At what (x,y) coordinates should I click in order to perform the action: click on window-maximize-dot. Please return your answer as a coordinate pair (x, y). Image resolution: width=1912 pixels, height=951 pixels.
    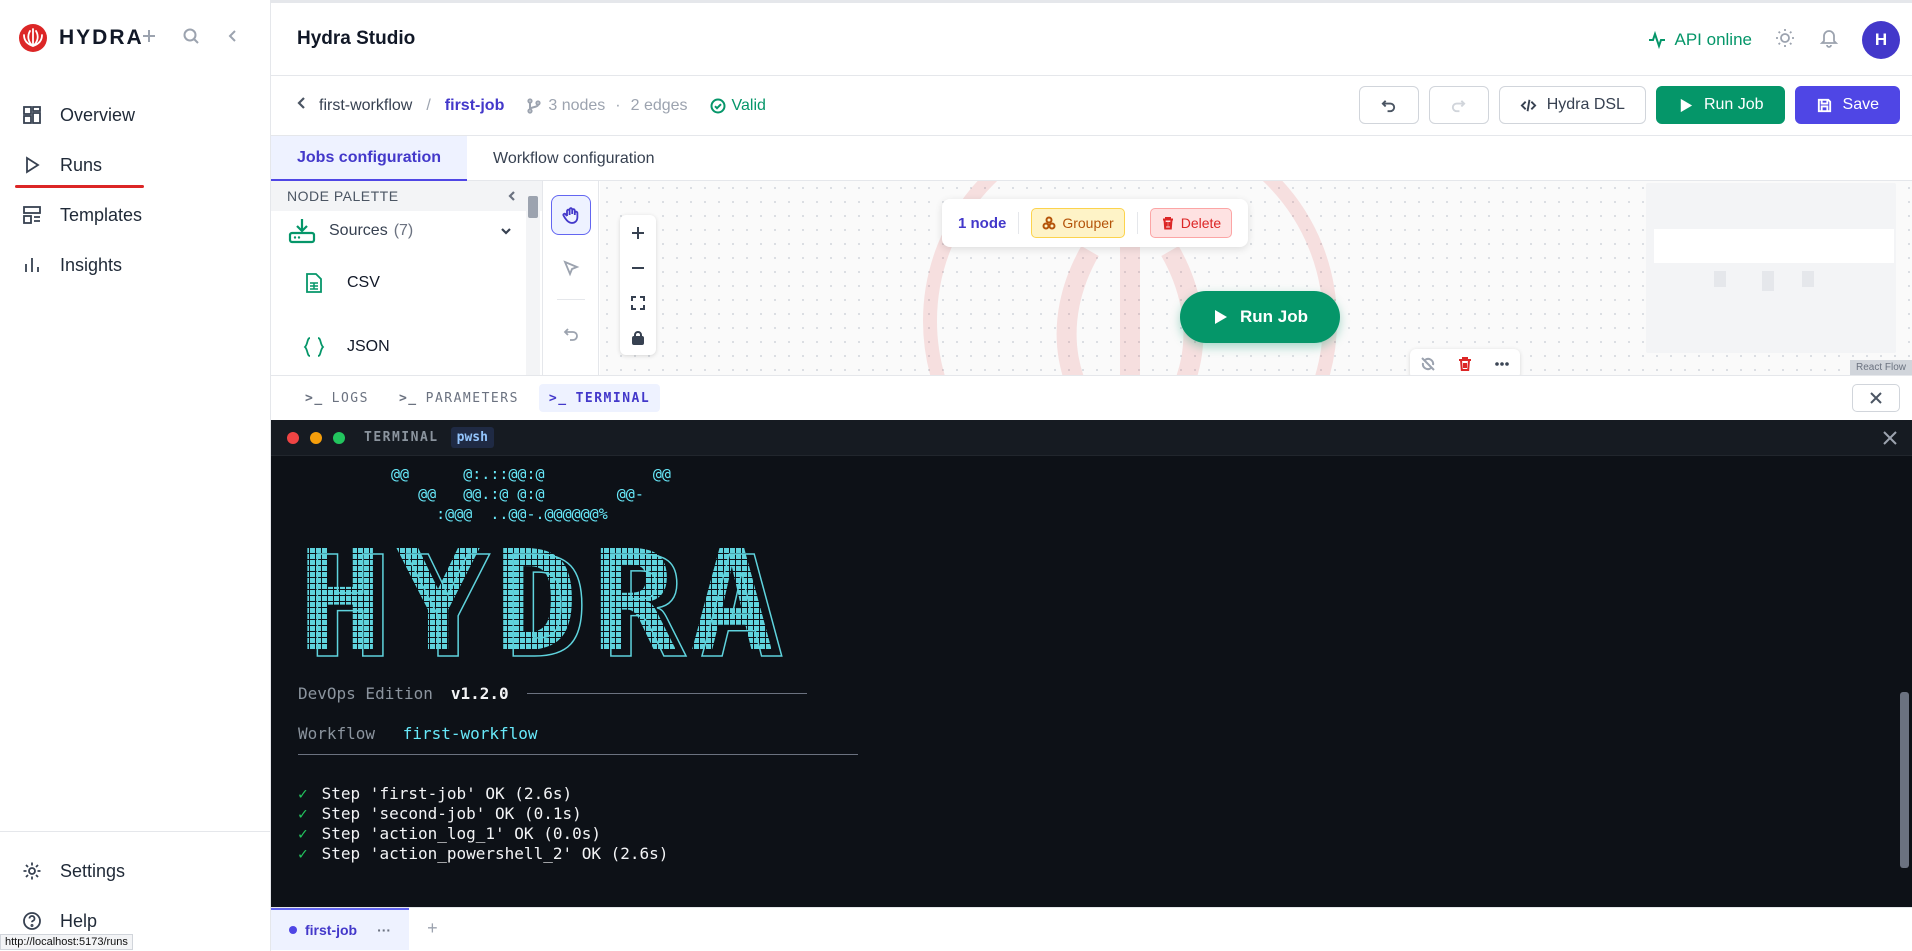
    Looking at the image, I should click on (339, 437).